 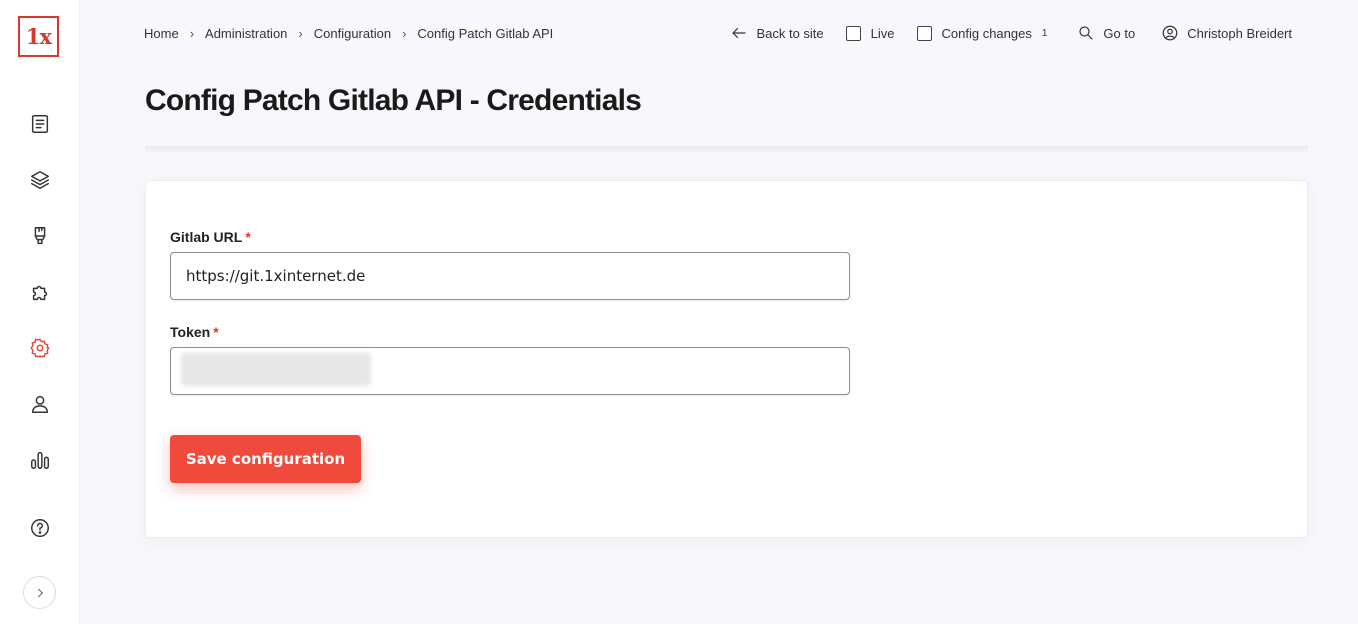 I want to click on content-icon, so click(x=40, y=124).